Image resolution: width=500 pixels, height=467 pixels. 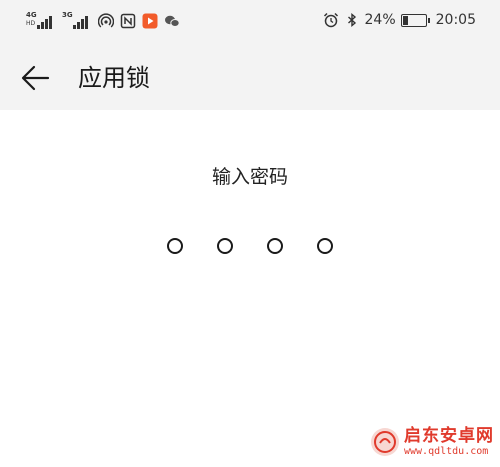 What do you see at coordinates (385, 442) in the screenshot?
I see `watermark-logo-icon` at bounding box center [385, 442].